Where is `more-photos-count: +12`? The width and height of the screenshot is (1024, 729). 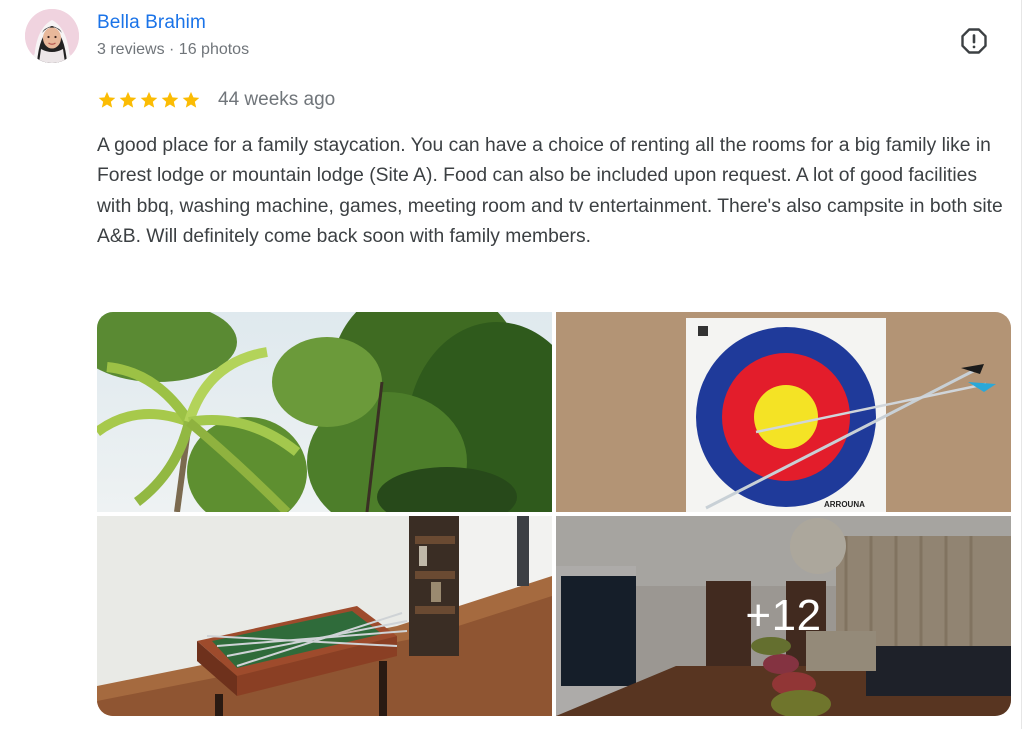 more-photos-count: +12 is located at coordinates (783, 615).